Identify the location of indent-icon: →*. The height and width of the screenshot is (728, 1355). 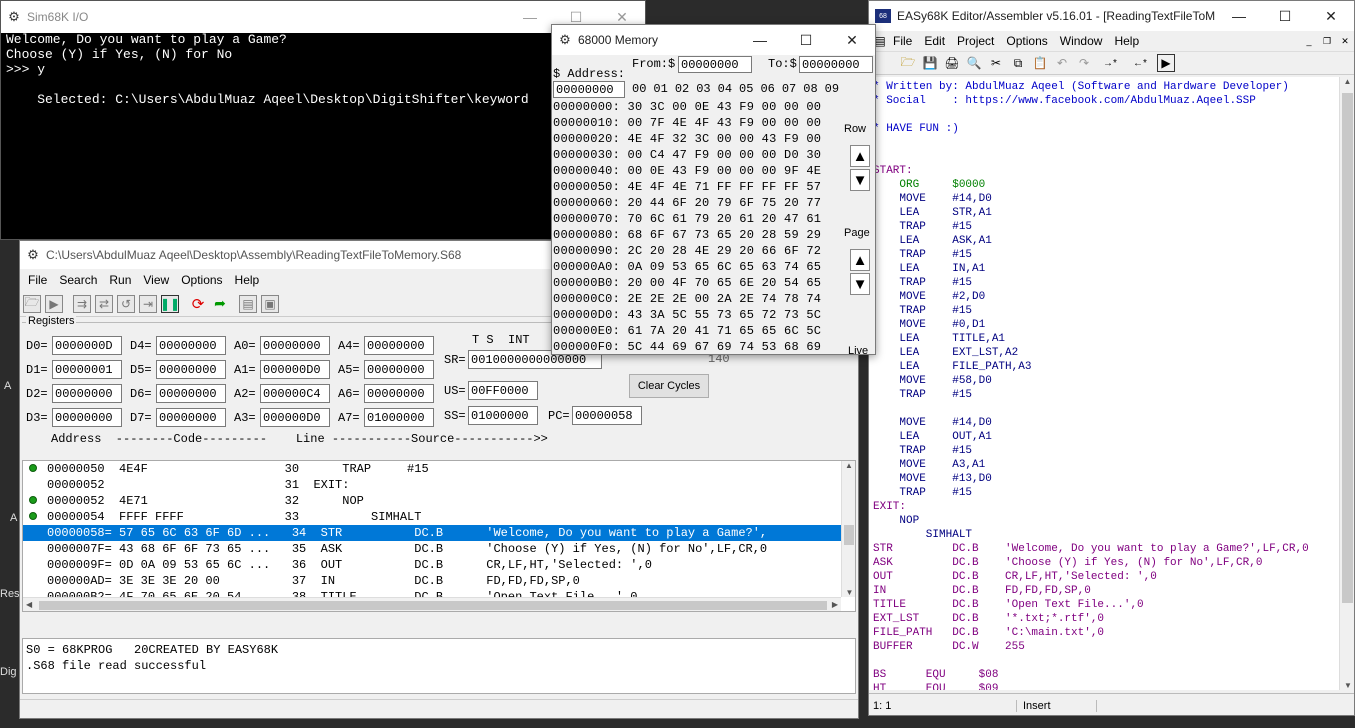
(1110, 63).